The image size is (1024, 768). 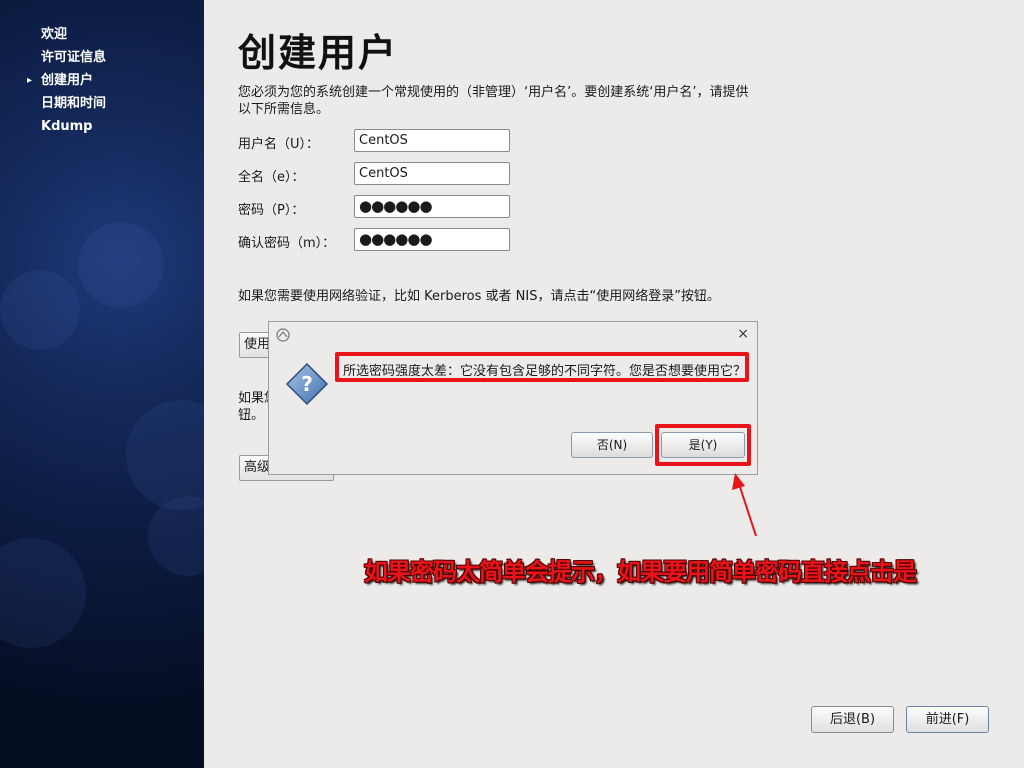 I want to click on username-label: 用户名（U）：, so click(x=279, y=144).